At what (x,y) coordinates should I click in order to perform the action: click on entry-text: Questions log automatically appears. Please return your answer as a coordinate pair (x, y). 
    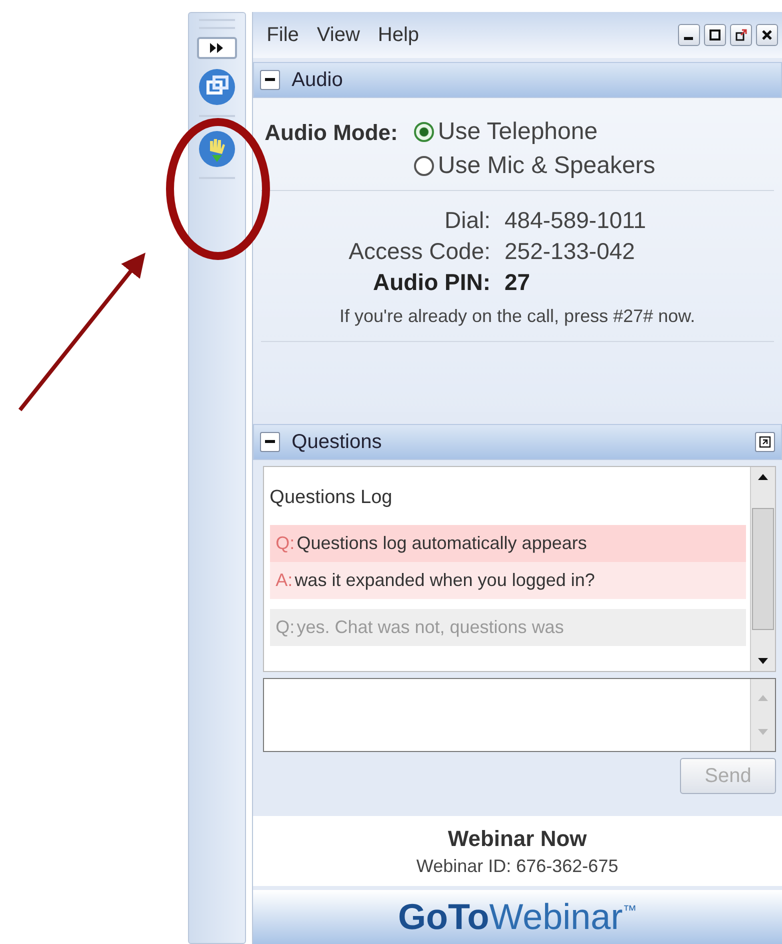
    Looking at the image, I should click on (441, 543).